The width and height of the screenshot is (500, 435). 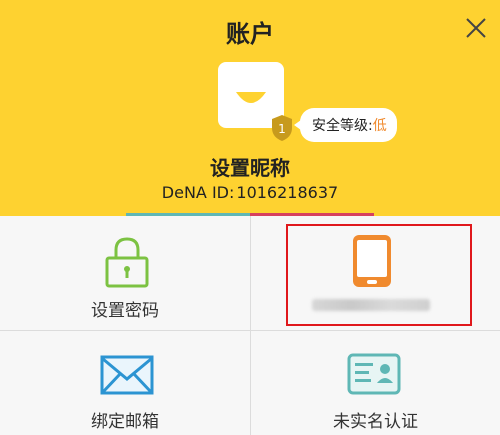 I want to click on dena-id-prefix: DeNA ID:, so click(x=198, y=192).